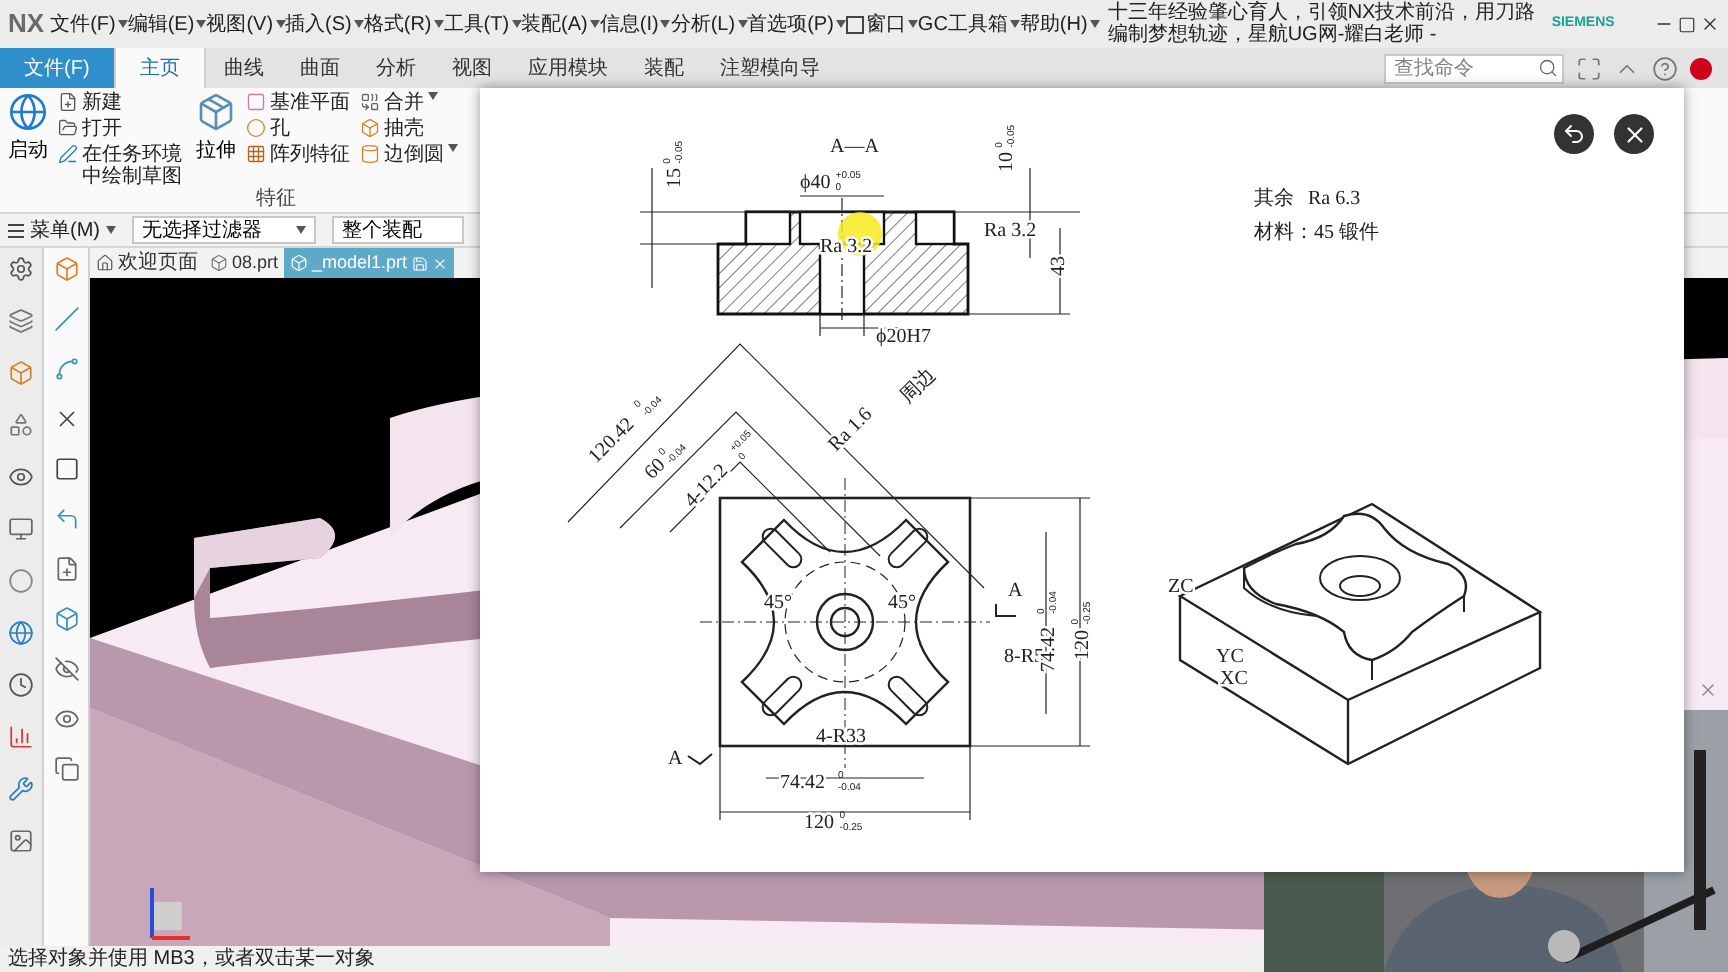 The image size is (1728, 972). Describe the element at coordinates (216, 140) in the screenshot. I see `extrude-button: 拉伸` at that location.